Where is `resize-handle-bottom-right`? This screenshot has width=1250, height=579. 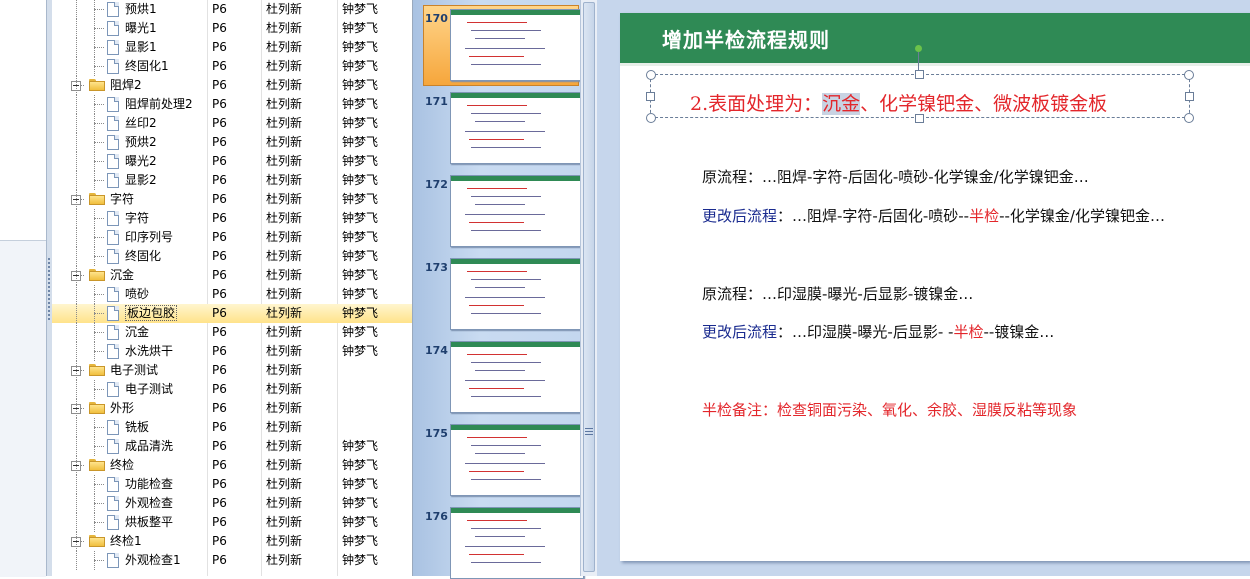 resize-handle-bottom-right is located at coordinates (1189, 118).